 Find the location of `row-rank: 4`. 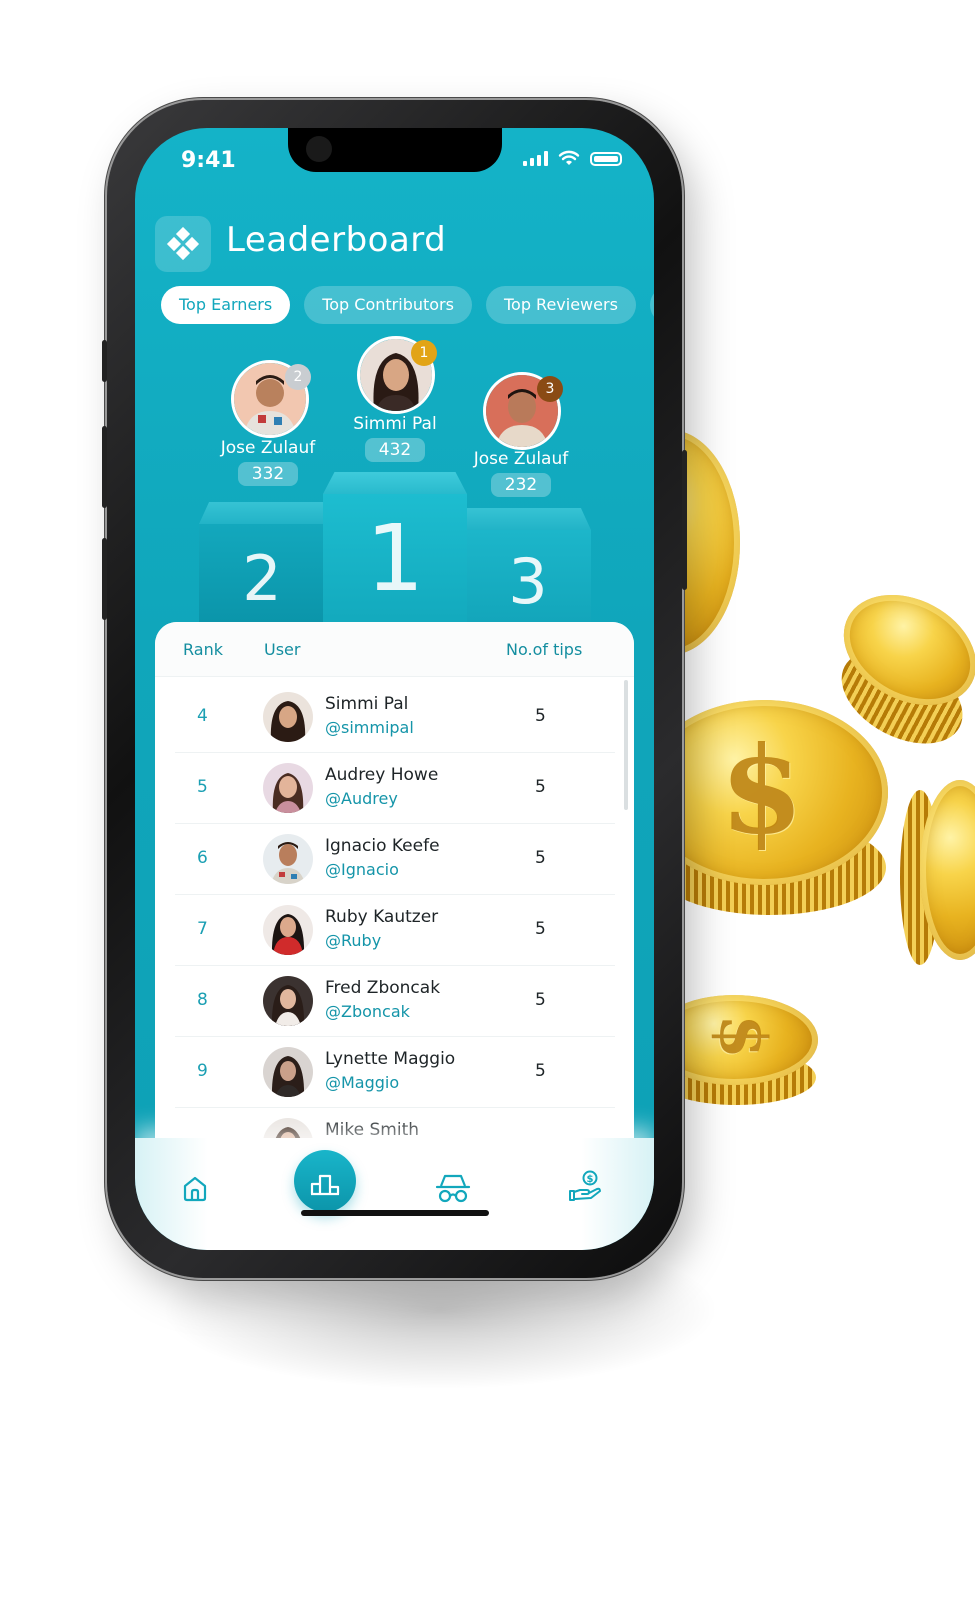

row-rank: 4 is located at coordinates (202, 716).